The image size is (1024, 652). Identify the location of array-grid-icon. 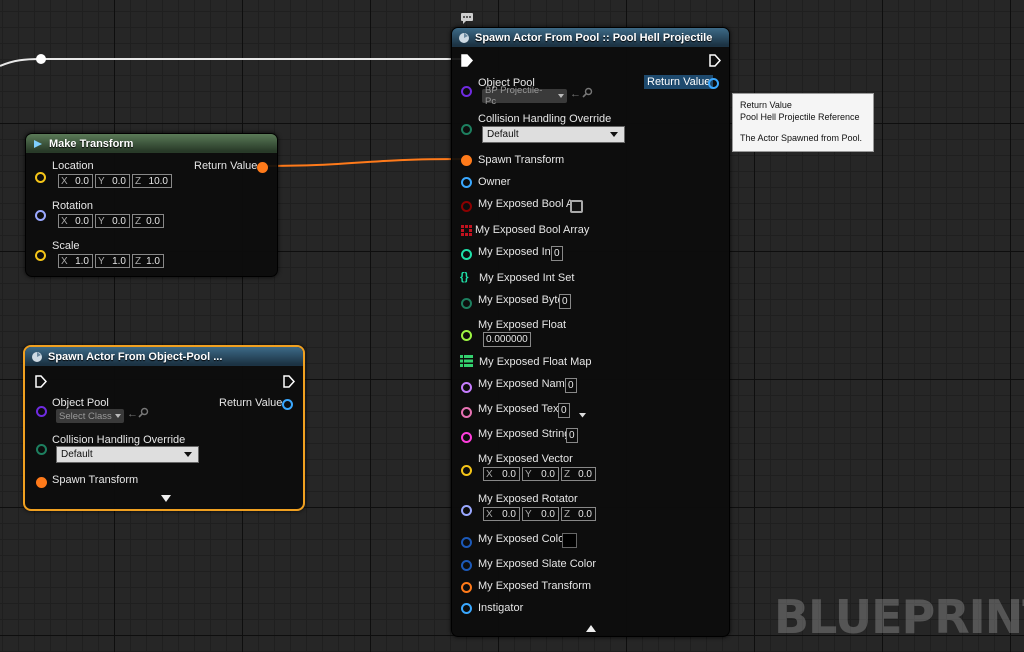
(466, 232).